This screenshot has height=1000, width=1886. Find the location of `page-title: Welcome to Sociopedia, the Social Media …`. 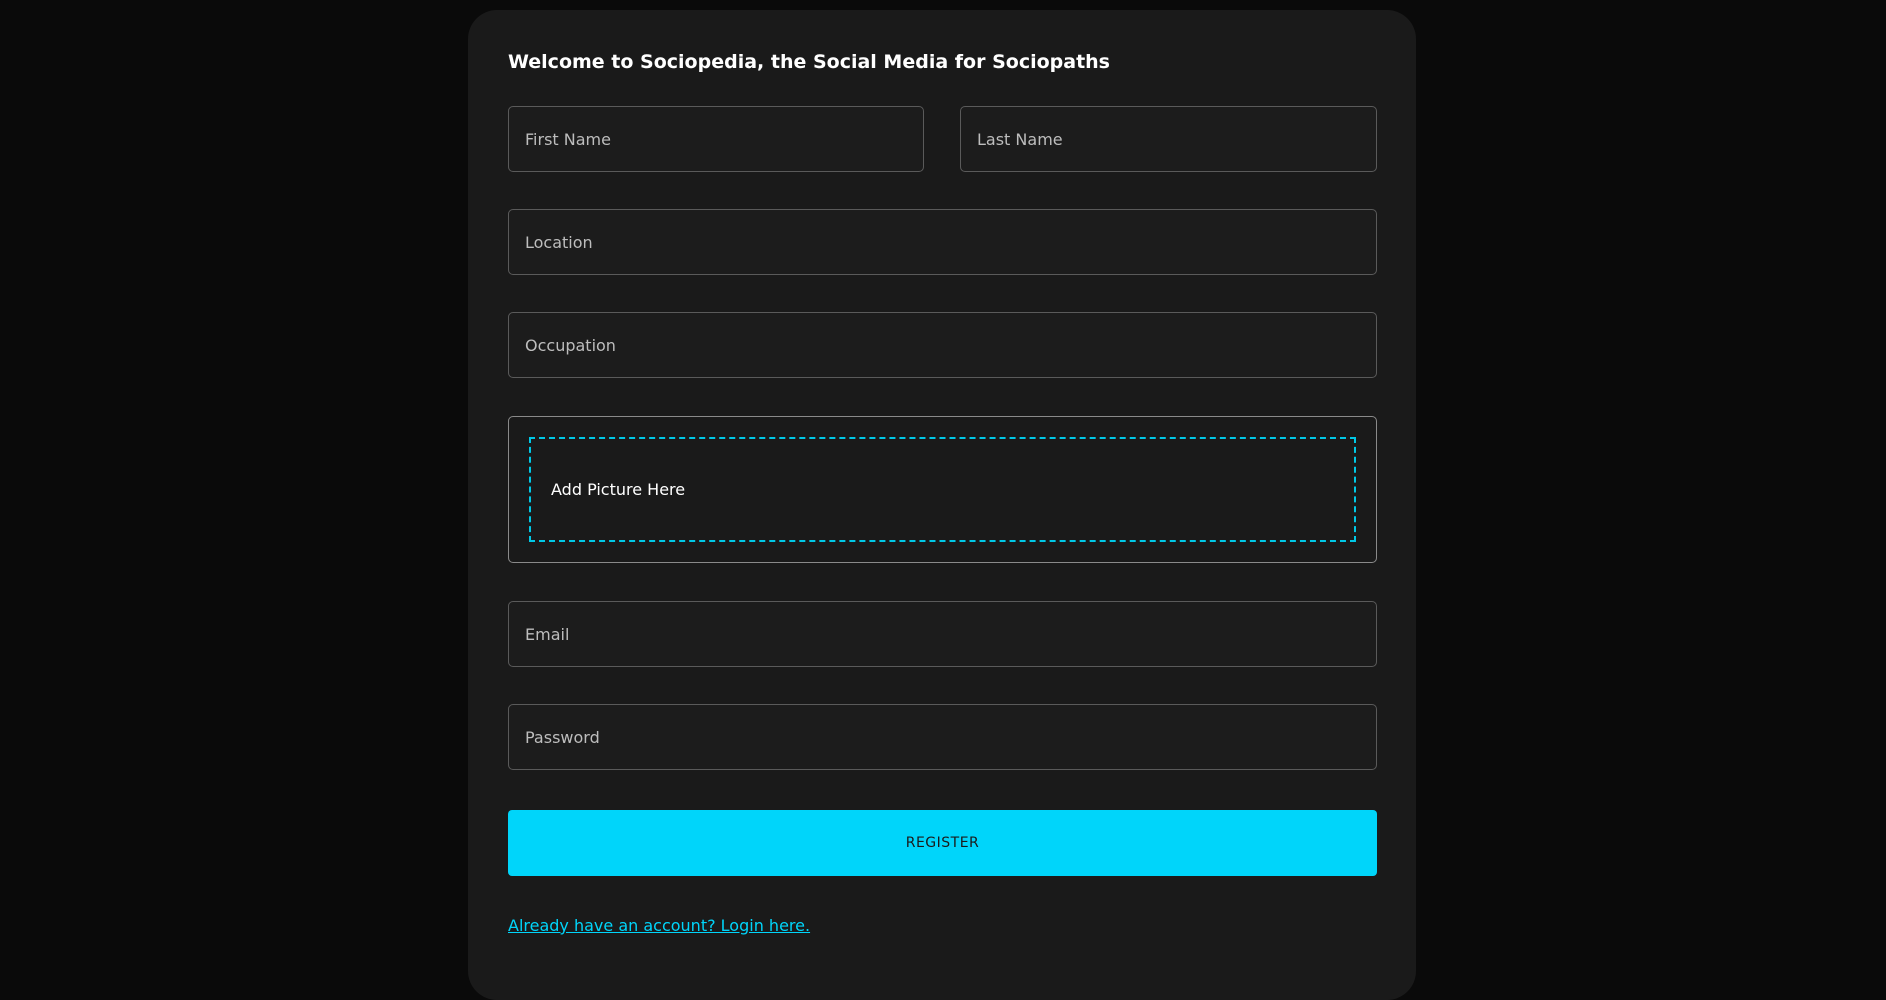

page-title: Welcome to Sociopedia, the Social Media … is located at coordinates (809, 62).